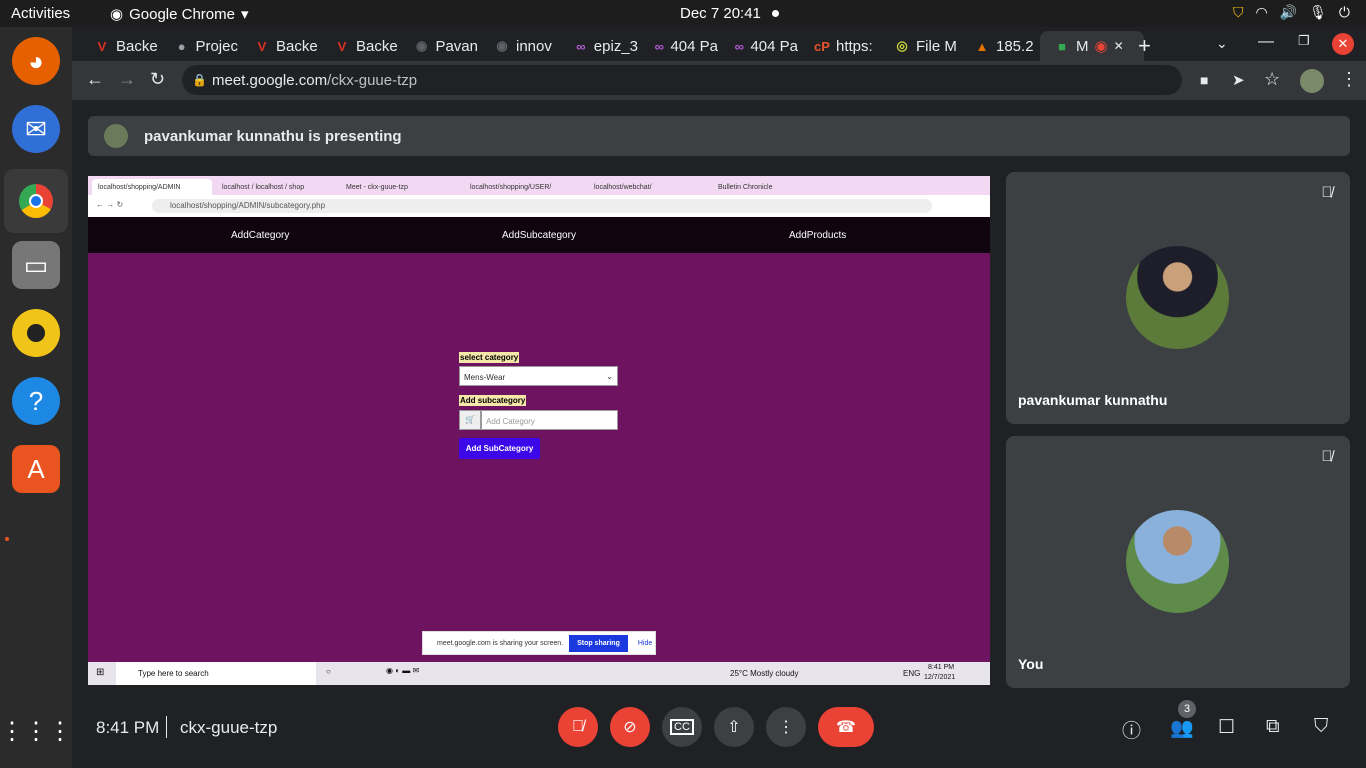 The width and height of the screenshot is (1366, 768). Describe the element at coordinates (1327, 456) in the screenshot. I see `mic-off-icon: 🎙̸` at that location.